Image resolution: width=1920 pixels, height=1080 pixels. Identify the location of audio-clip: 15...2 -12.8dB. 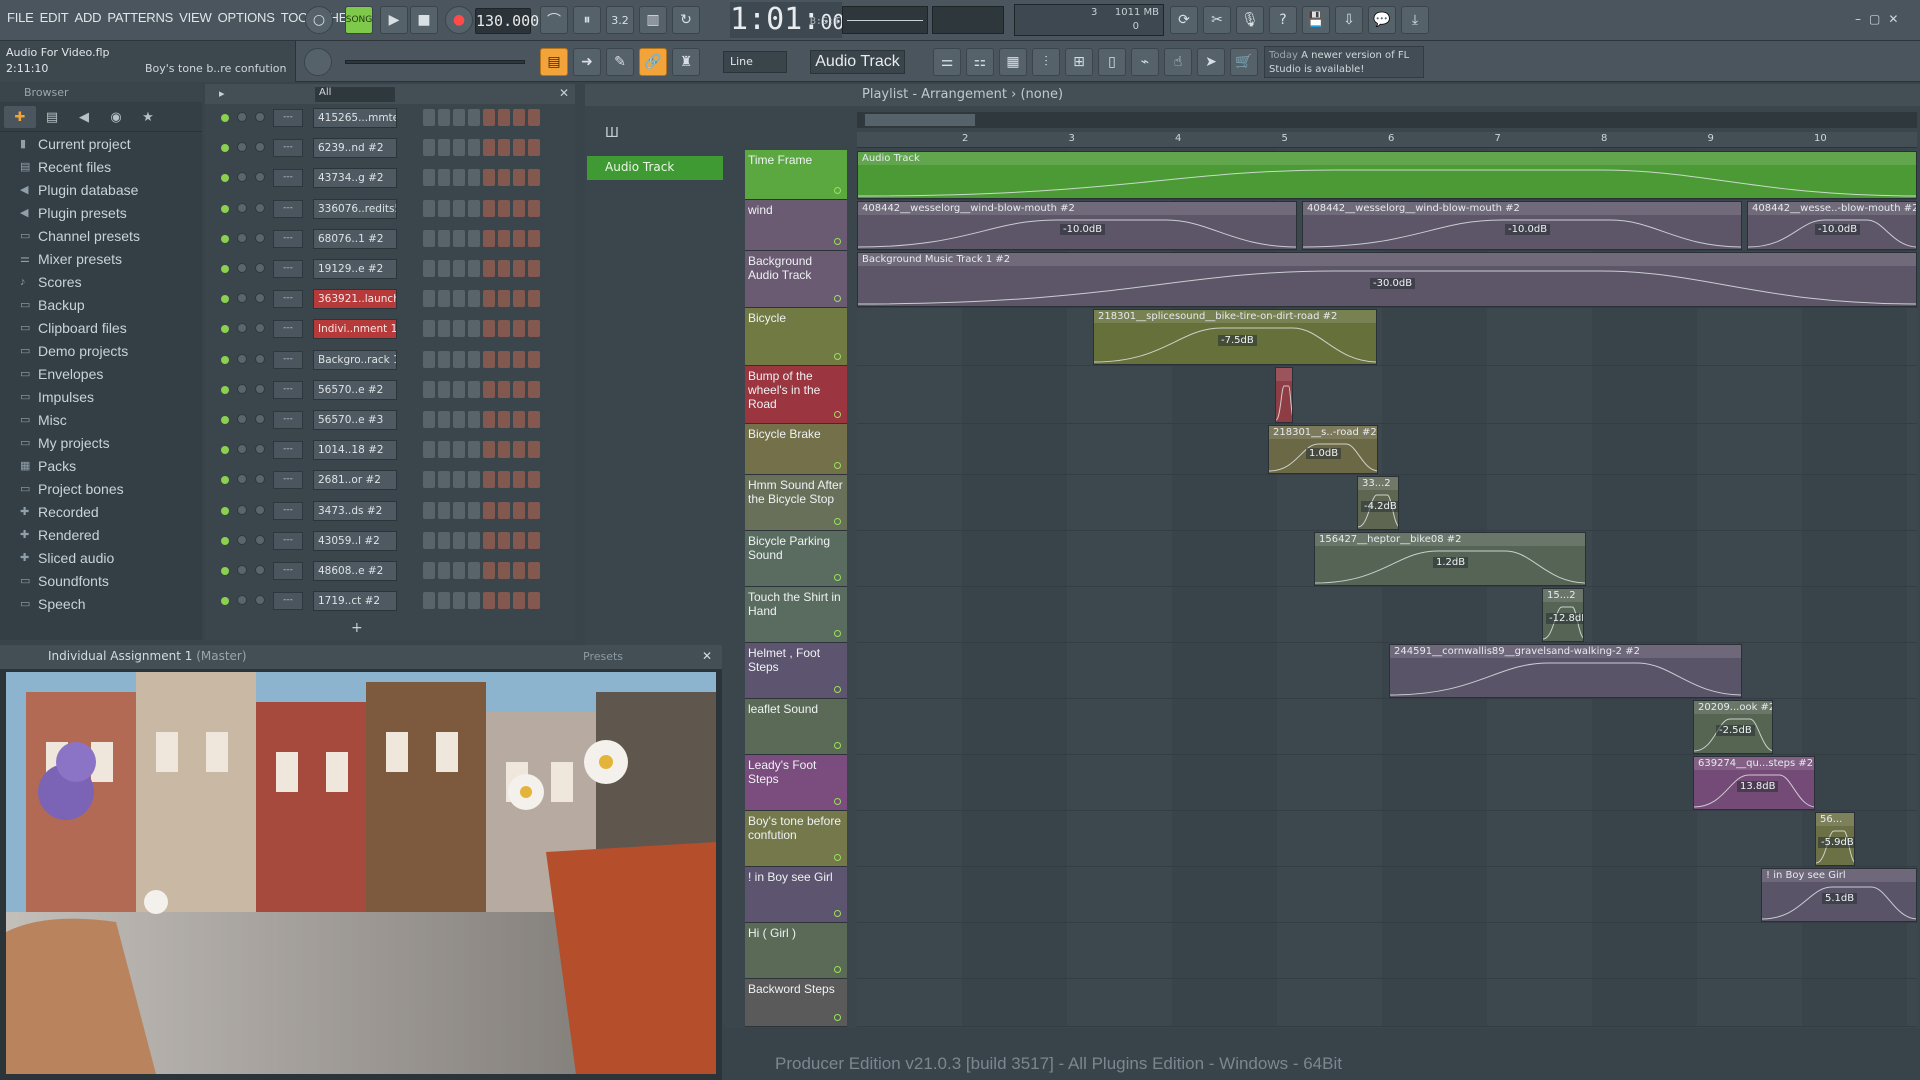
(1563, 615).